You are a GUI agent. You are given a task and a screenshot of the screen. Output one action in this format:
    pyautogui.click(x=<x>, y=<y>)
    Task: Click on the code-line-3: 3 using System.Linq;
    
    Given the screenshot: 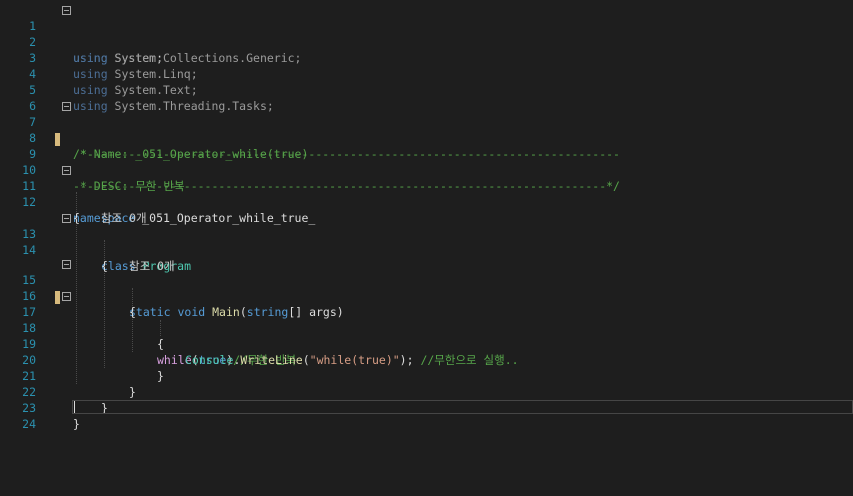 What is the action you would take?
    pyautogui.click(x=426, y=57)
    